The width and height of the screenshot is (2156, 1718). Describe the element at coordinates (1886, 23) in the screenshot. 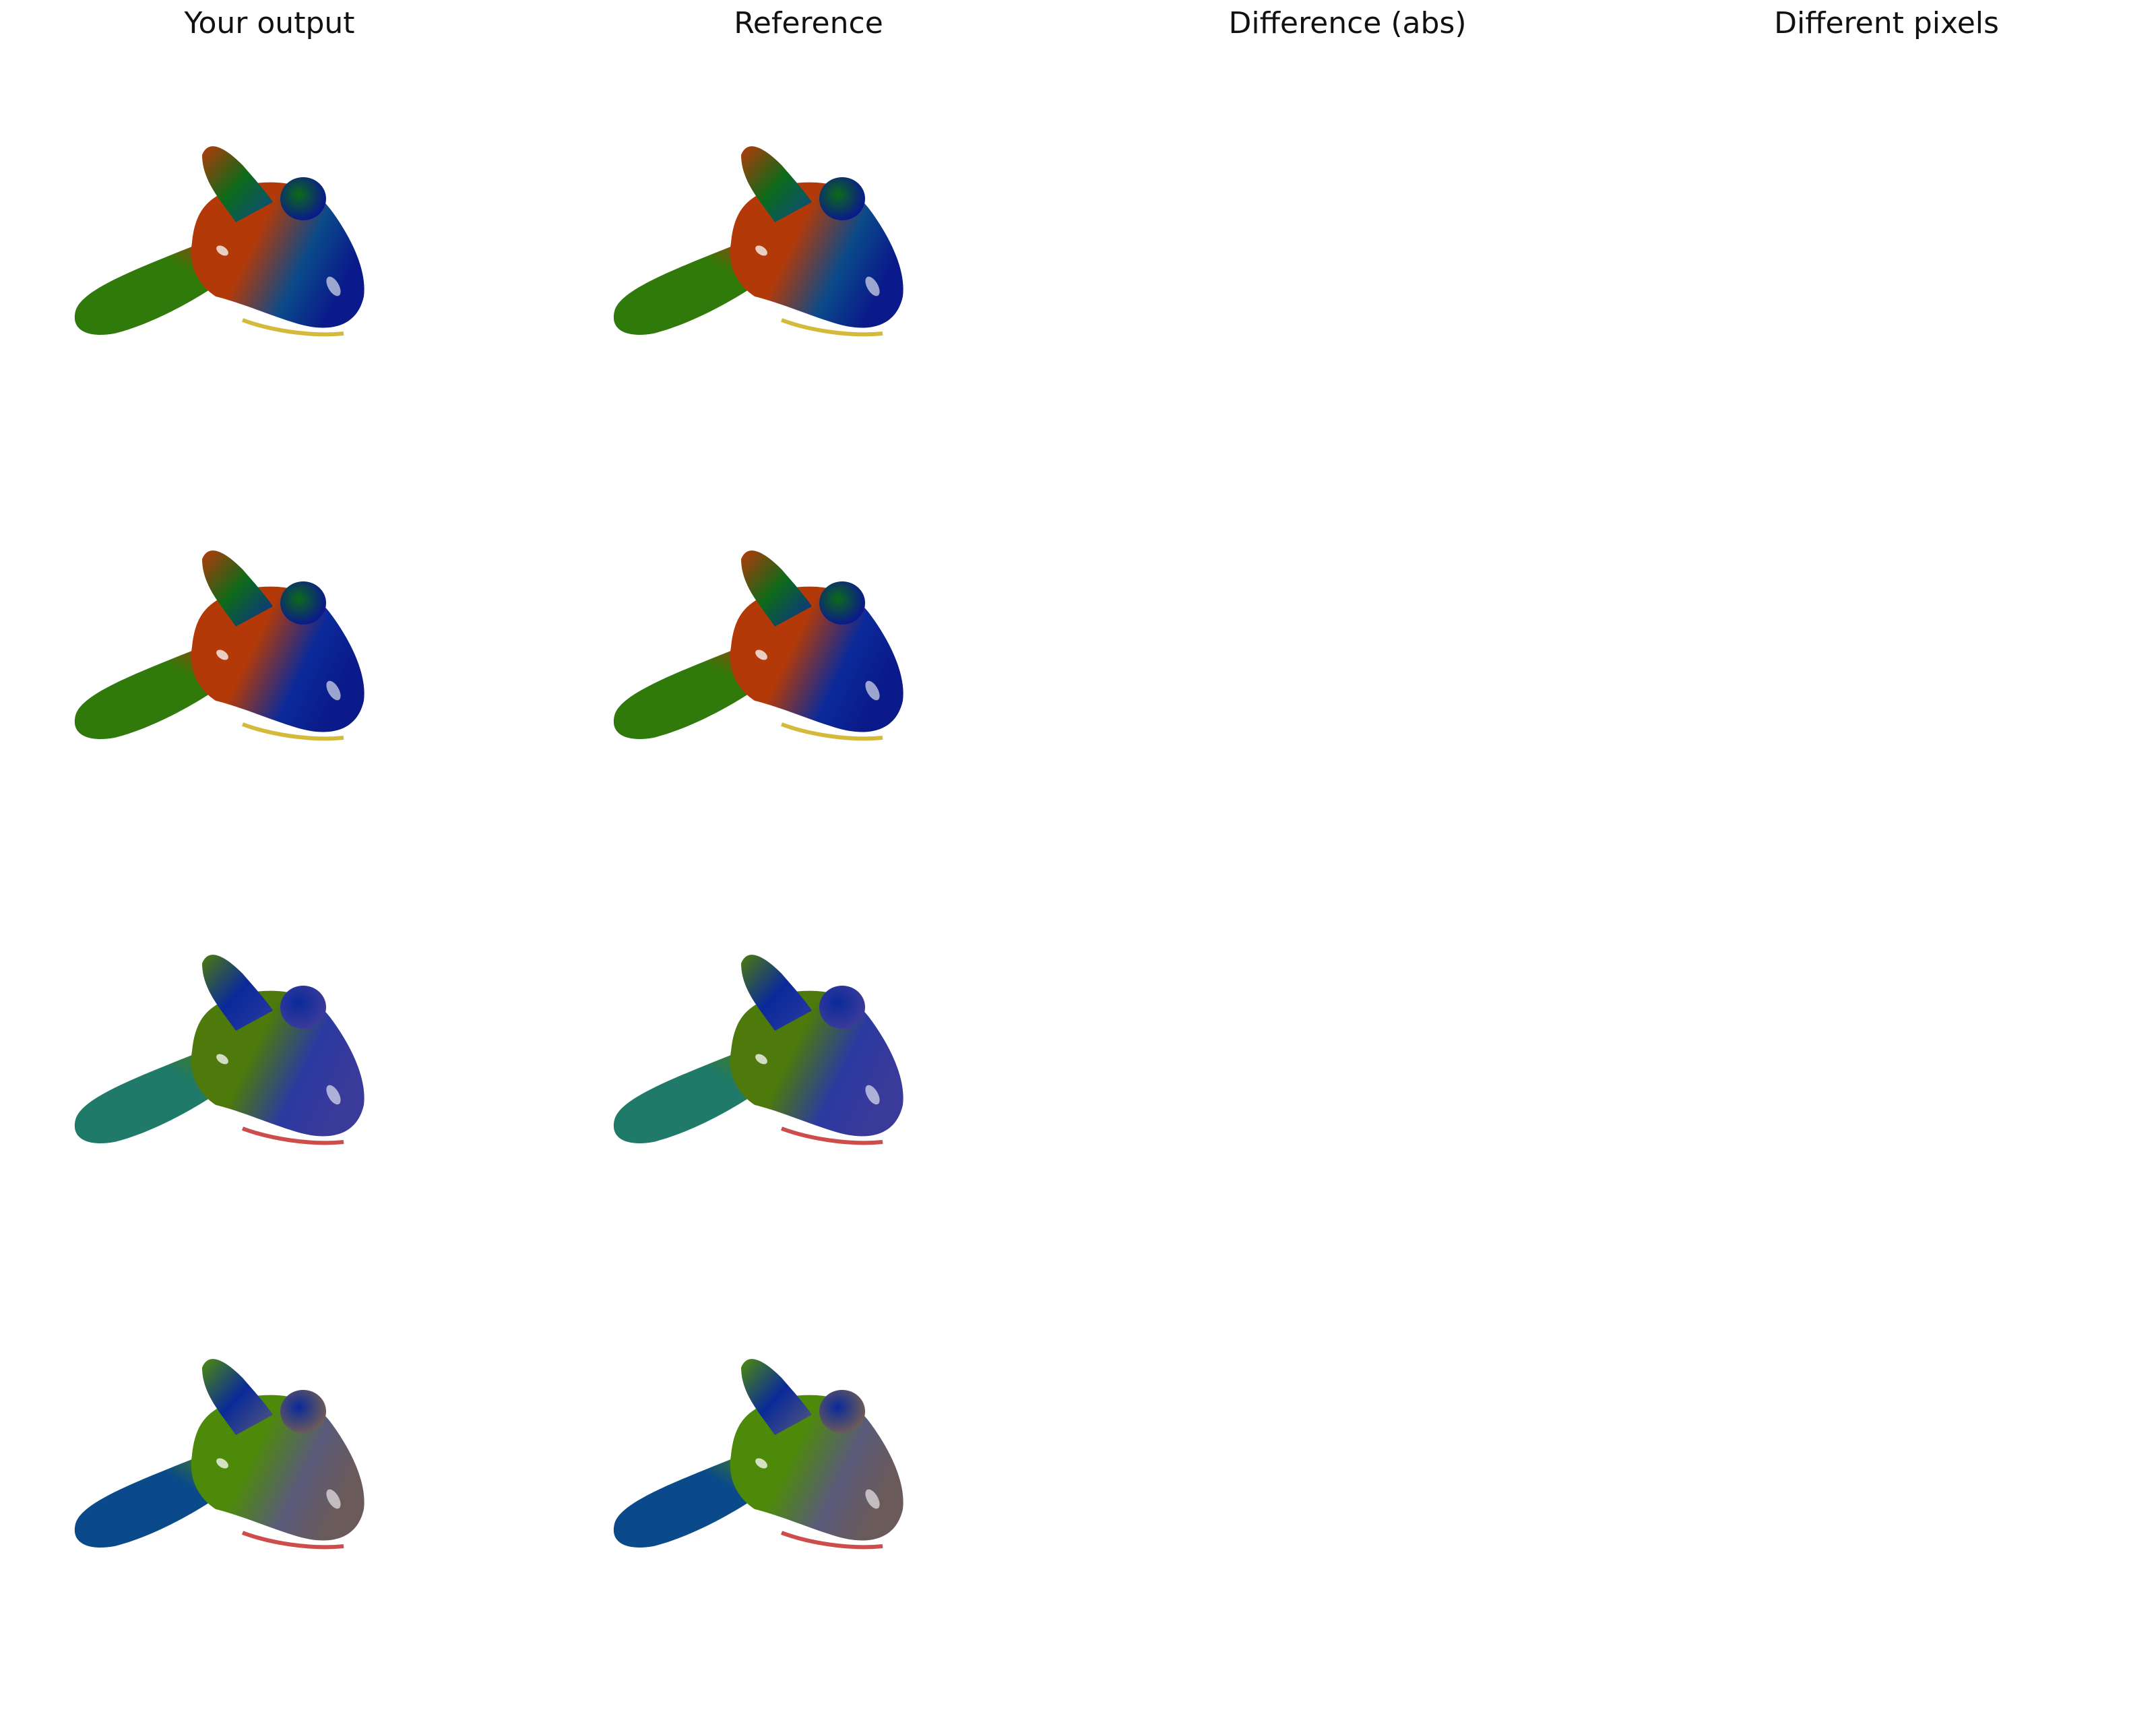

I see `column-header-different-pixels: Different pixels` at that location.